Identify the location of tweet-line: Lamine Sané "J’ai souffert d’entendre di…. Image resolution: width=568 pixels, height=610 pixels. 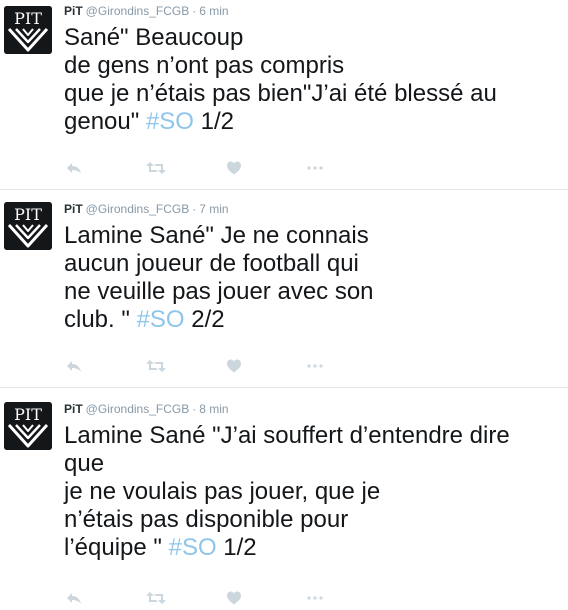
(287, 435).